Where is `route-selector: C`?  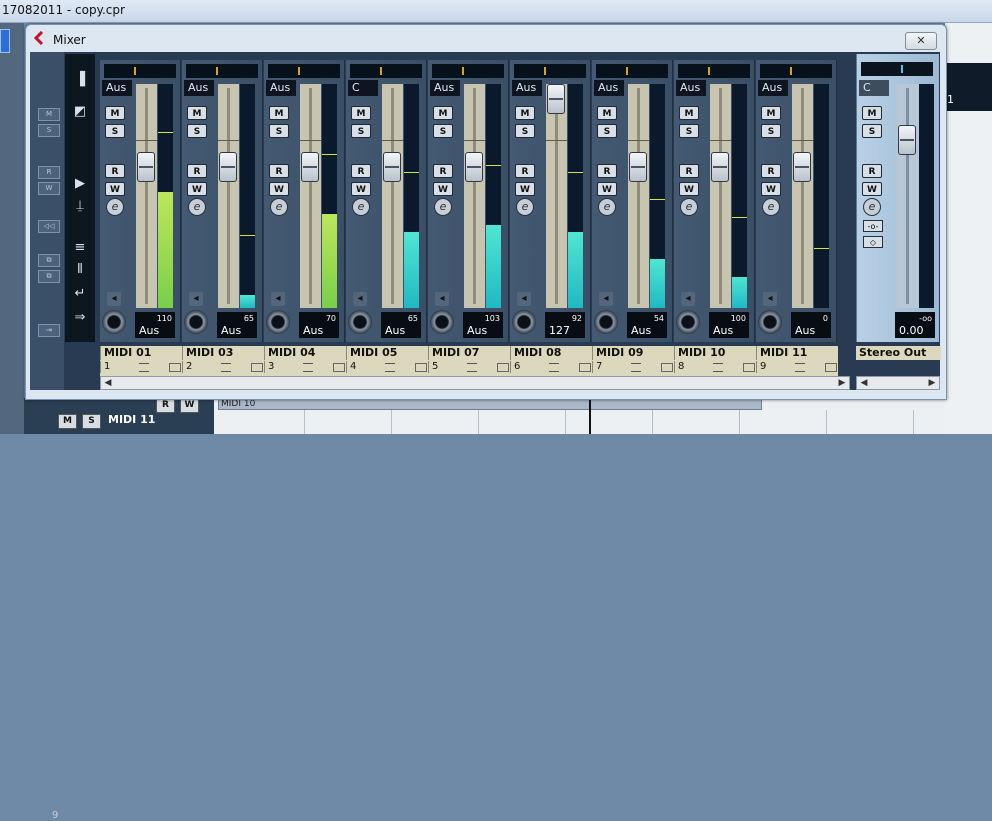
route-selector: C is located at coordinates (363, 88).